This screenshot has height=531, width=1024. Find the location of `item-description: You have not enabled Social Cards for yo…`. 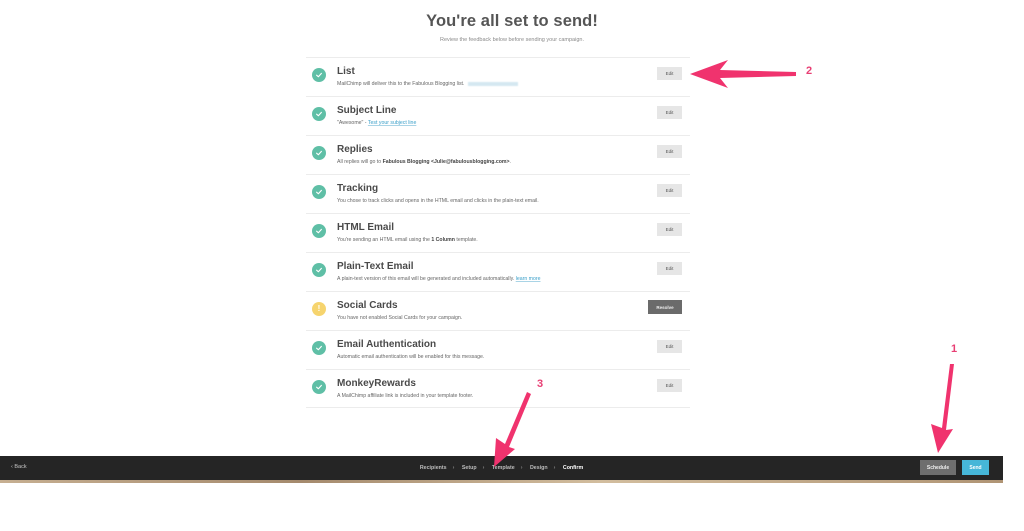

item-description: You have not enabled Social Cards for yo… is located at coordinates (400, 318).